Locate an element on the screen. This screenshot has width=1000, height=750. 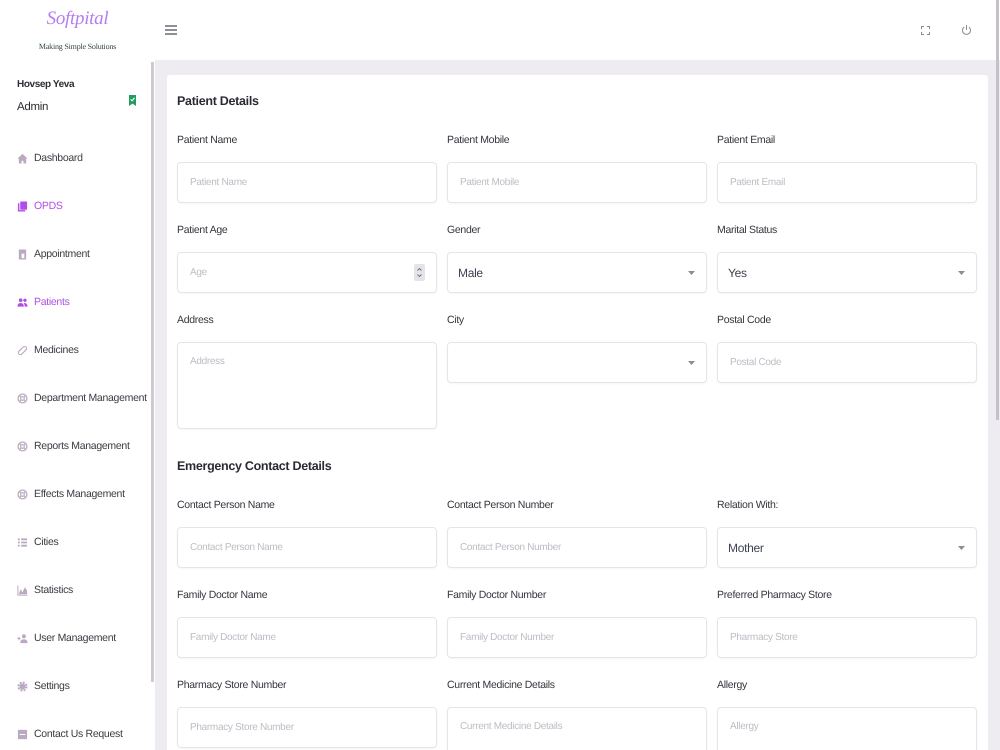
field-label: Patient Email is located at coordinates (746, 140).